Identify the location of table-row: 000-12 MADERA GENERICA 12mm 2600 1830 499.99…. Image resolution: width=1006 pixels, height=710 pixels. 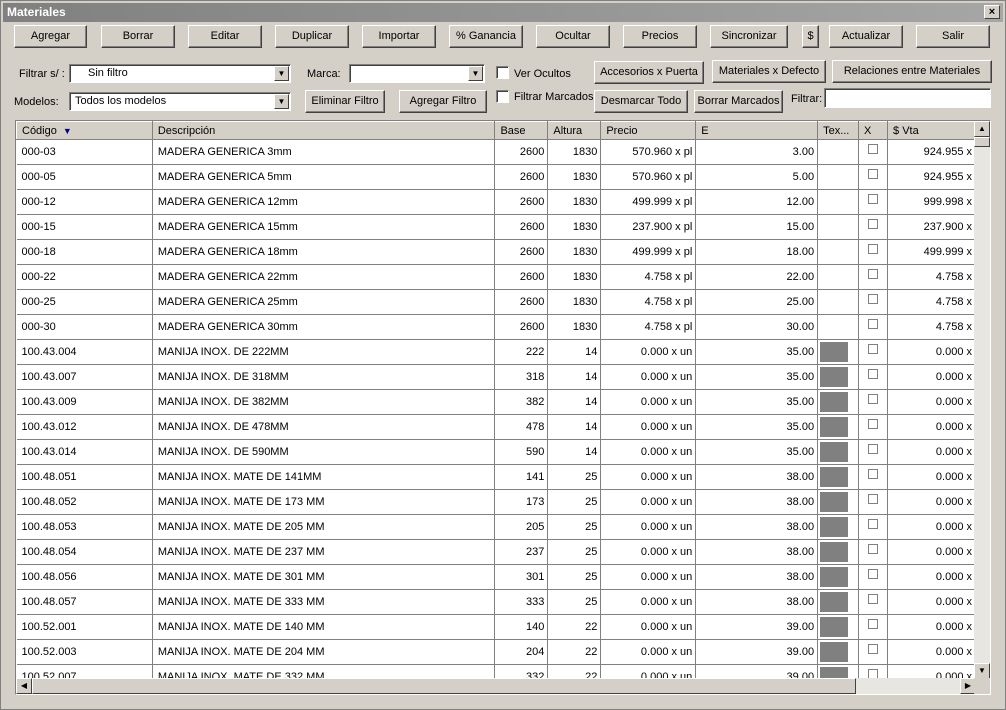
(496, 202).